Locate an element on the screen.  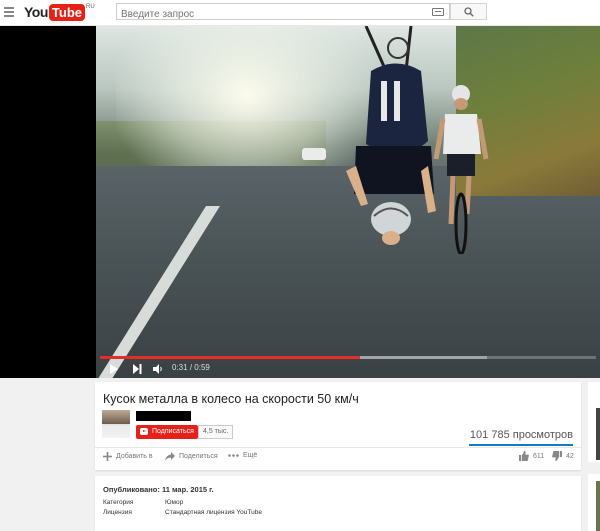
share-label: Поделиться is located at coordinates (198, 456).